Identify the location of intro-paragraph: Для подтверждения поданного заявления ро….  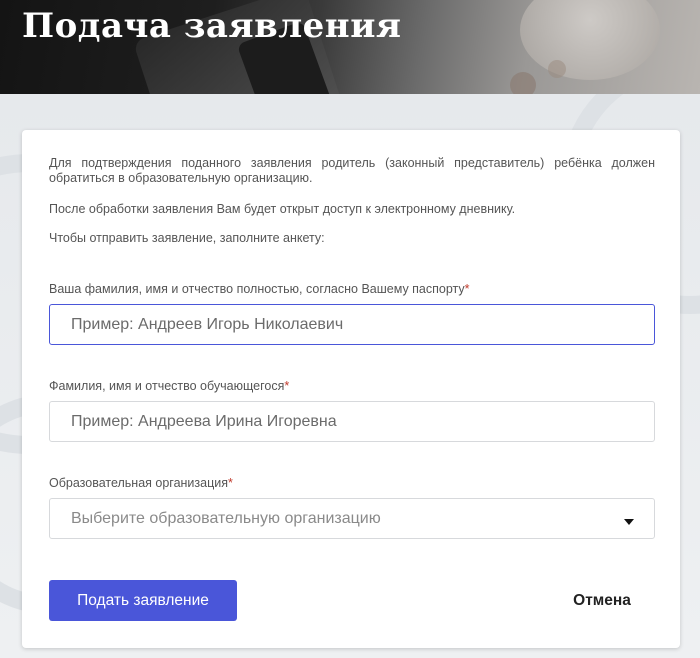
(352, 170).